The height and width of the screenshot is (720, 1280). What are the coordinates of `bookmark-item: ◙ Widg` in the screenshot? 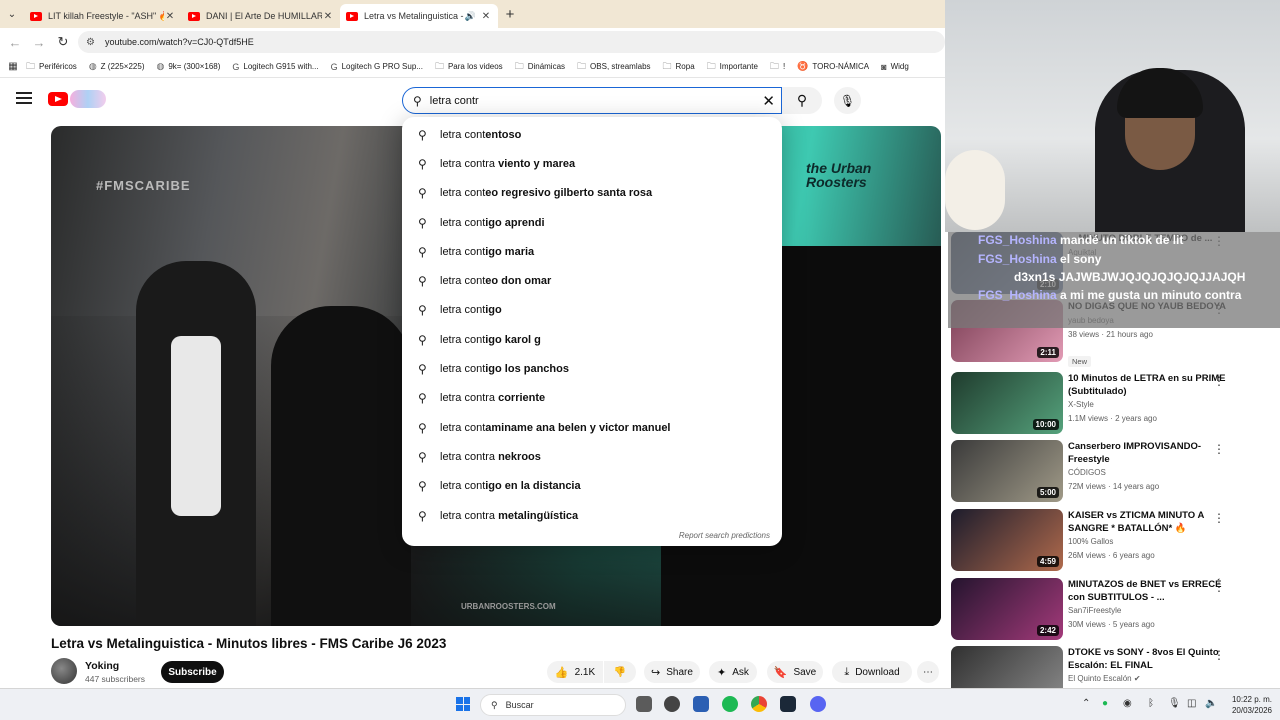 It's located at (895, 67).